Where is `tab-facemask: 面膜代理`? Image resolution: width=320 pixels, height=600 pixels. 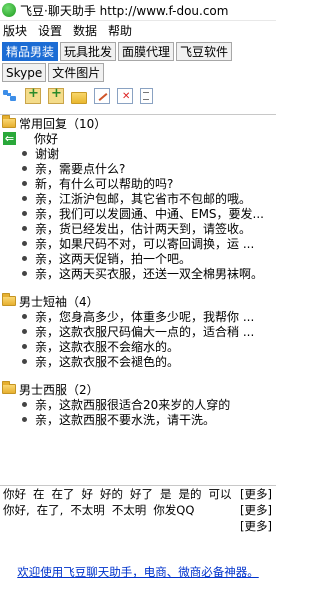
tab-facemask: 面膜代理 is located at coordinates (146, 51).